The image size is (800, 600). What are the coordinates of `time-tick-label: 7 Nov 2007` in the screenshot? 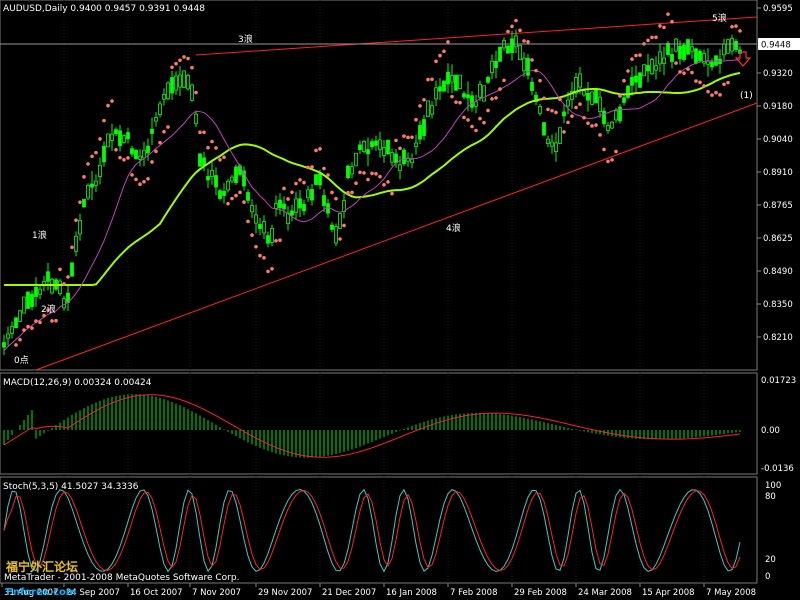 It's located at (216, 593).